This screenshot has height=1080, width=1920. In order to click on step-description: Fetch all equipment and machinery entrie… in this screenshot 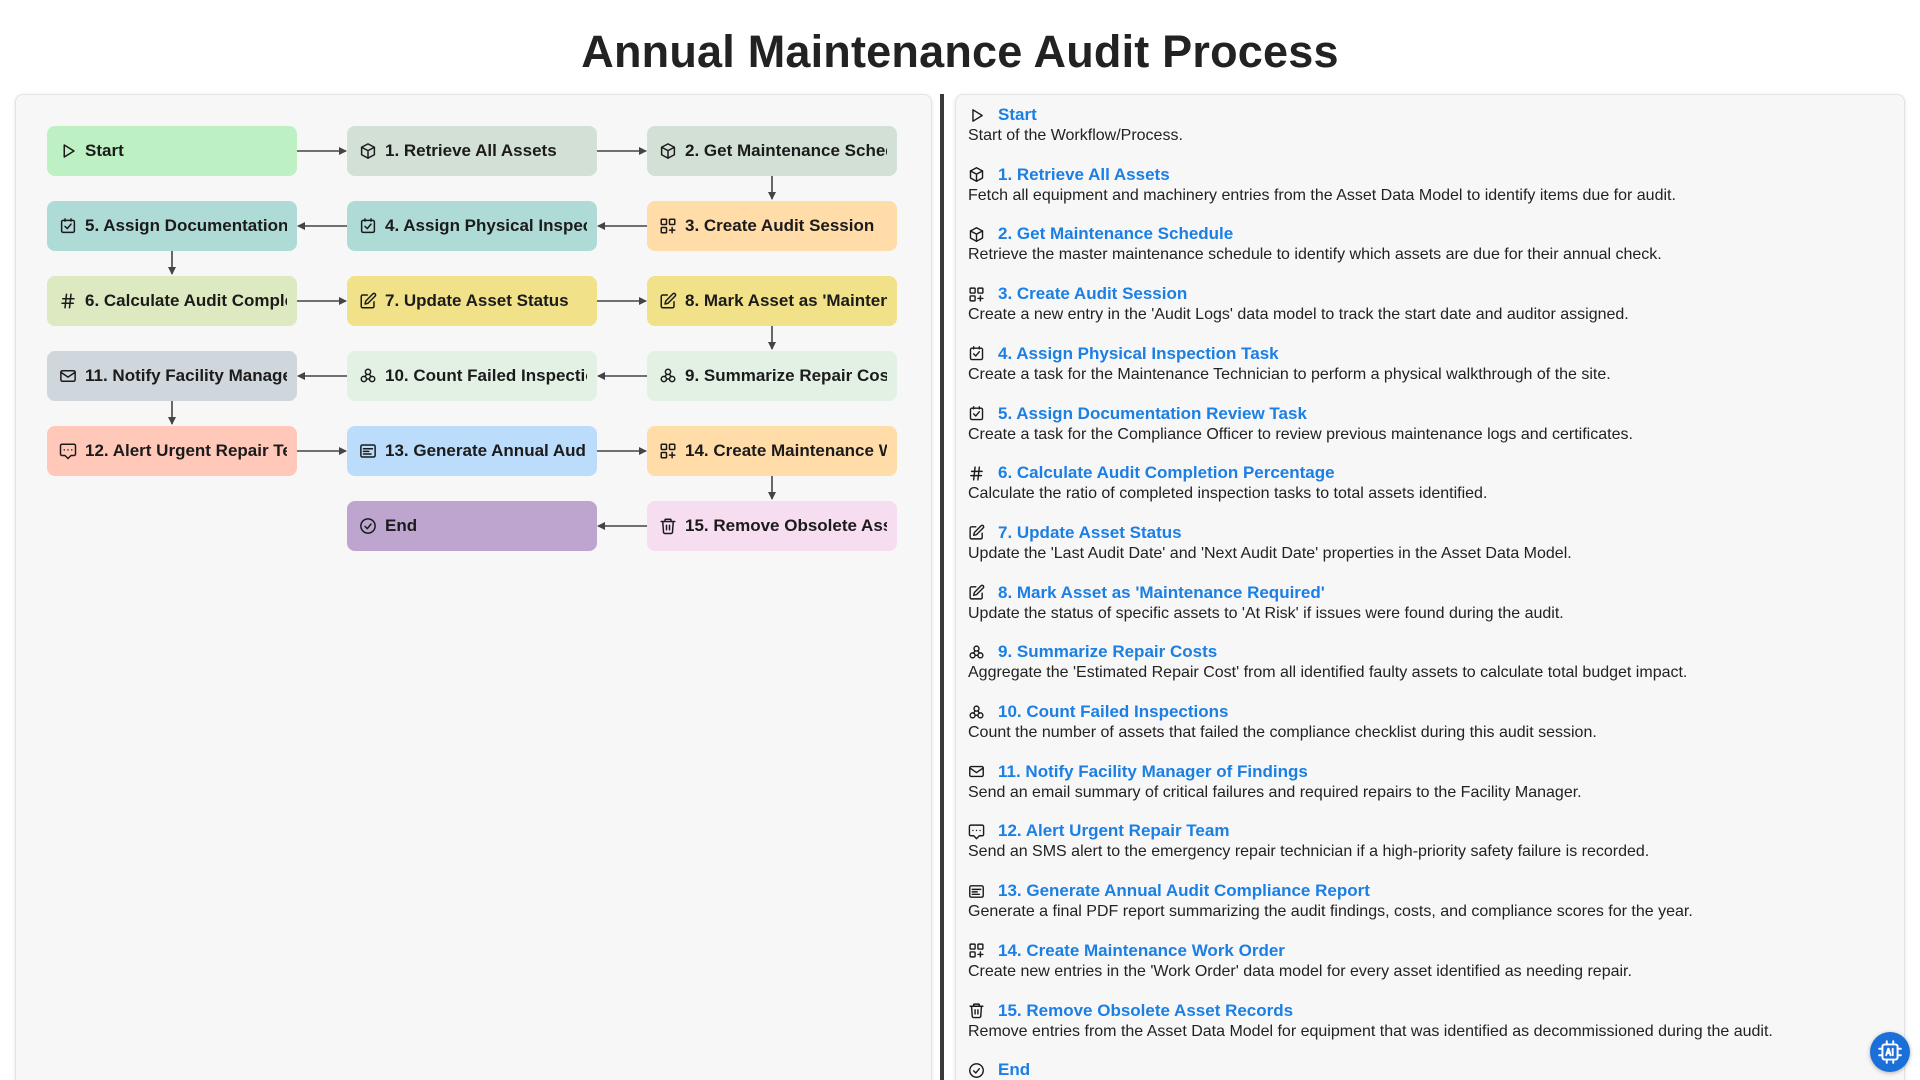, I will do `click(1322, 195)`.